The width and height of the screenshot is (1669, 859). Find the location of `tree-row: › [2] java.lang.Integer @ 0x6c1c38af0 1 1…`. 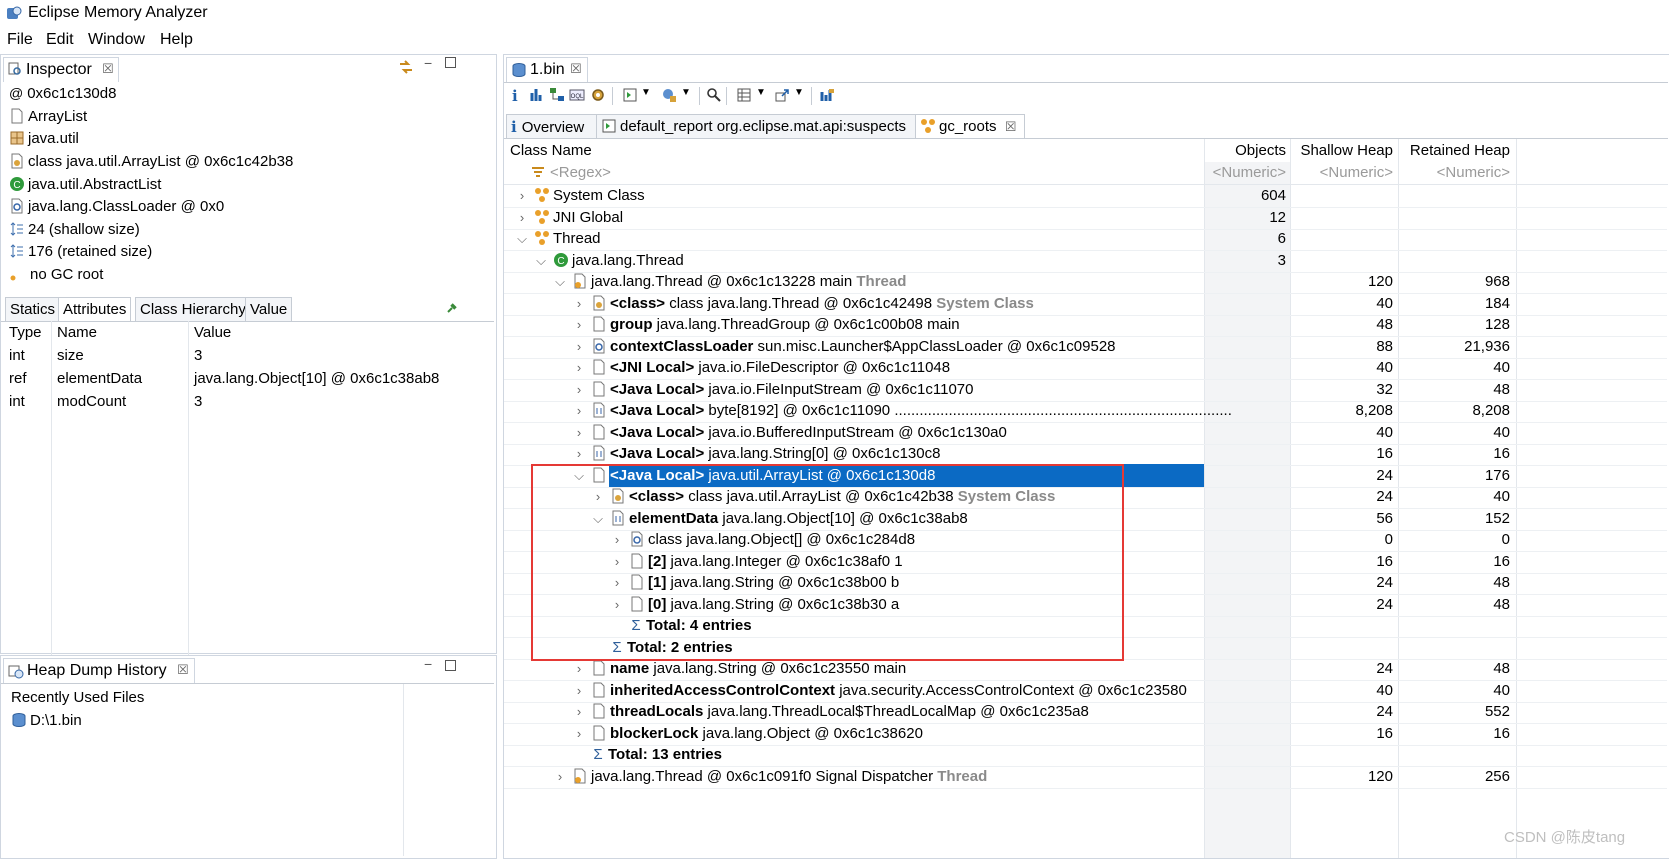

tree-row: › [2] java.lang.Integer @ 0x6c1c38af0 1 1… is located at coordinates (1085, 562).